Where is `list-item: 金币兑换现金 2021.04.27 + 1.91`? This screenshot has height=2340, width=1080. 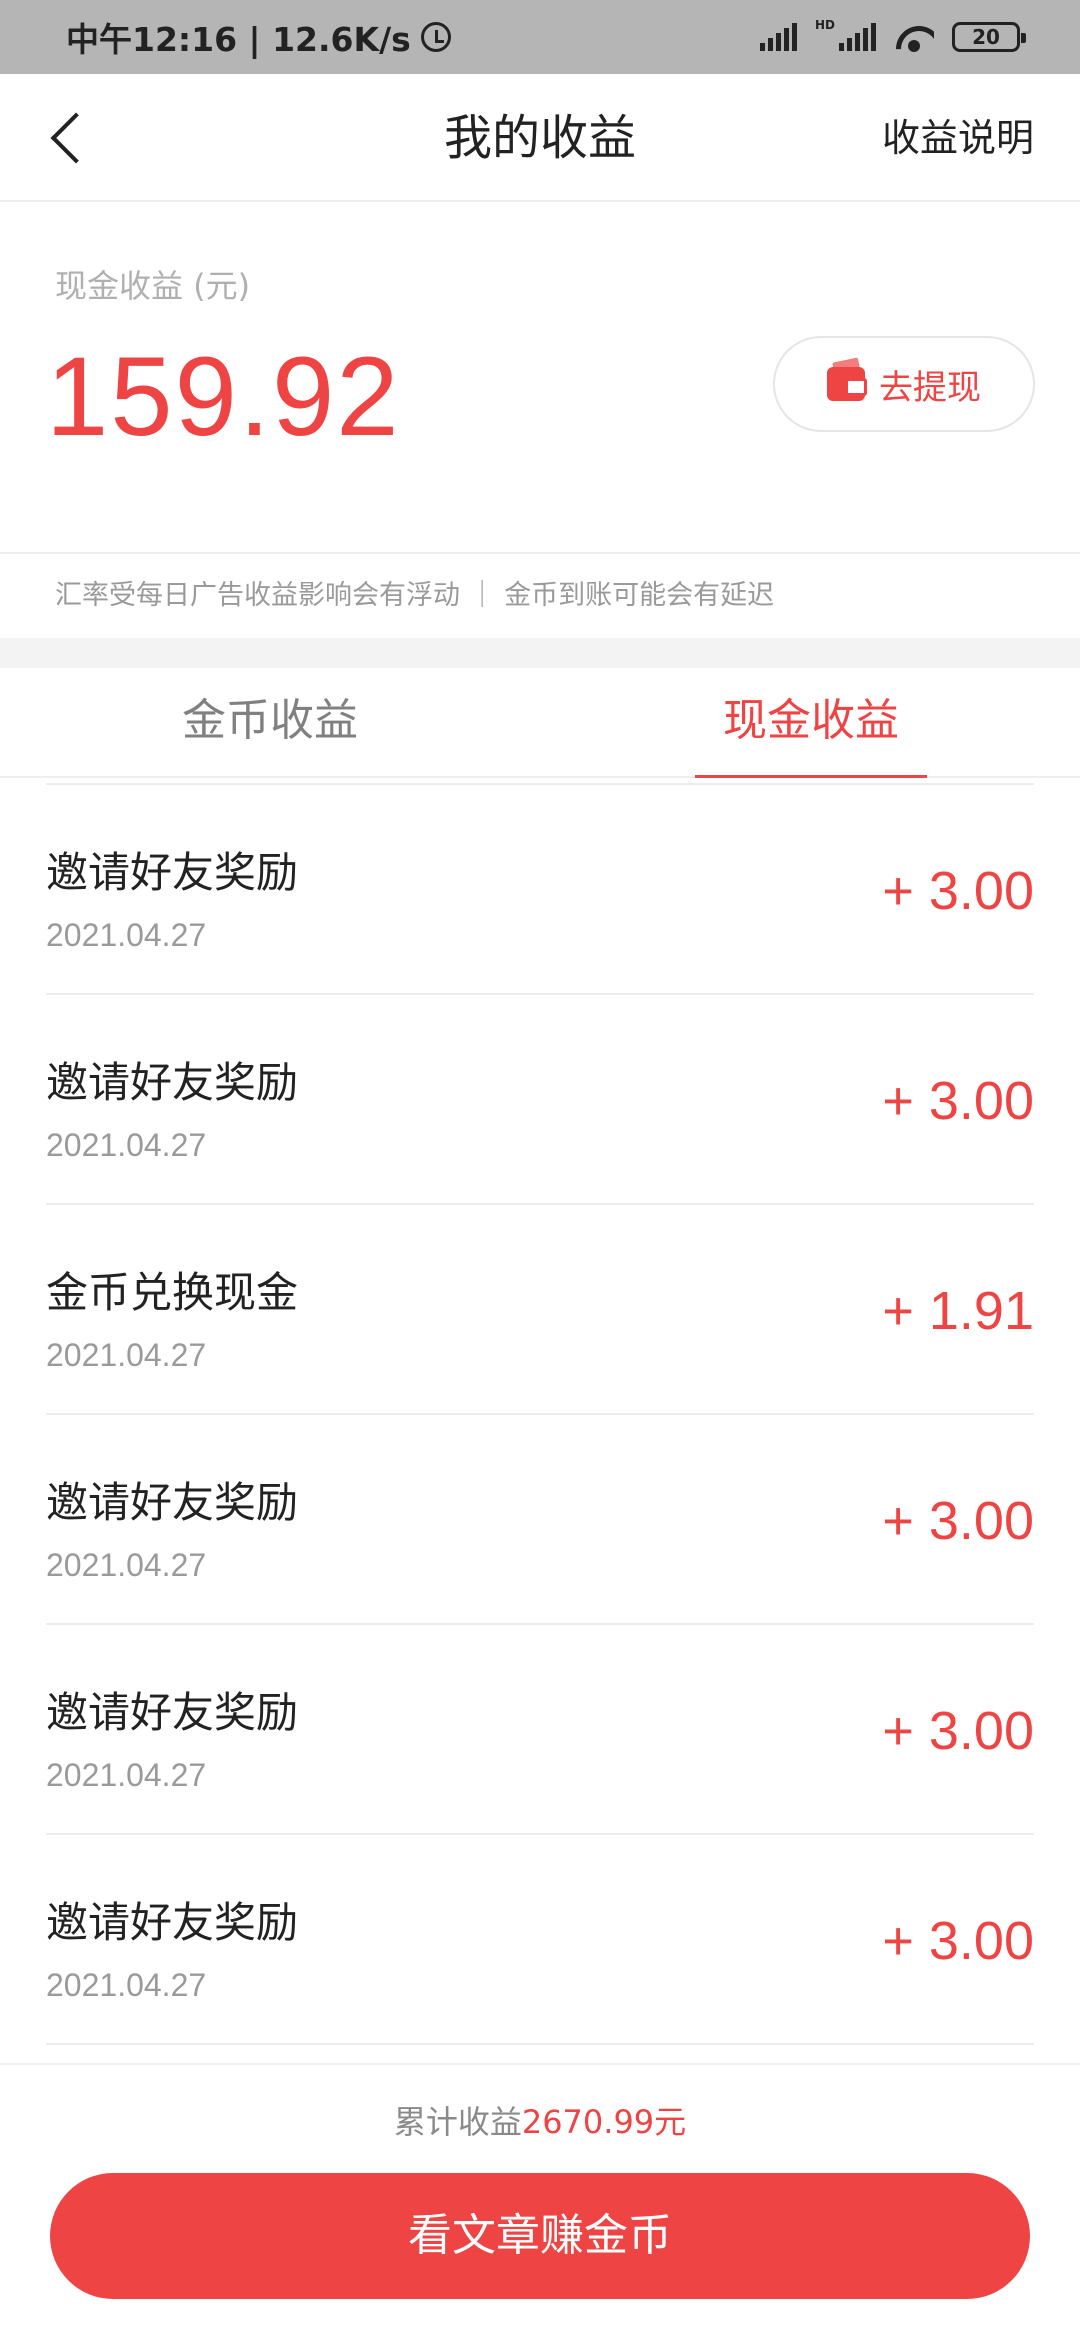 list-item: 金币兑换现金 2021.04.27 + 1.91 is located at coordinates (540, 1310).